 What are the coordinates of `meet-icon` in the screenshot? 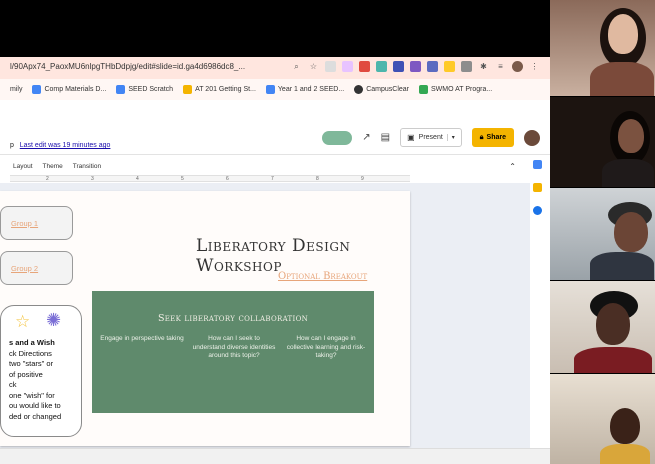 It's located at (337, 137).